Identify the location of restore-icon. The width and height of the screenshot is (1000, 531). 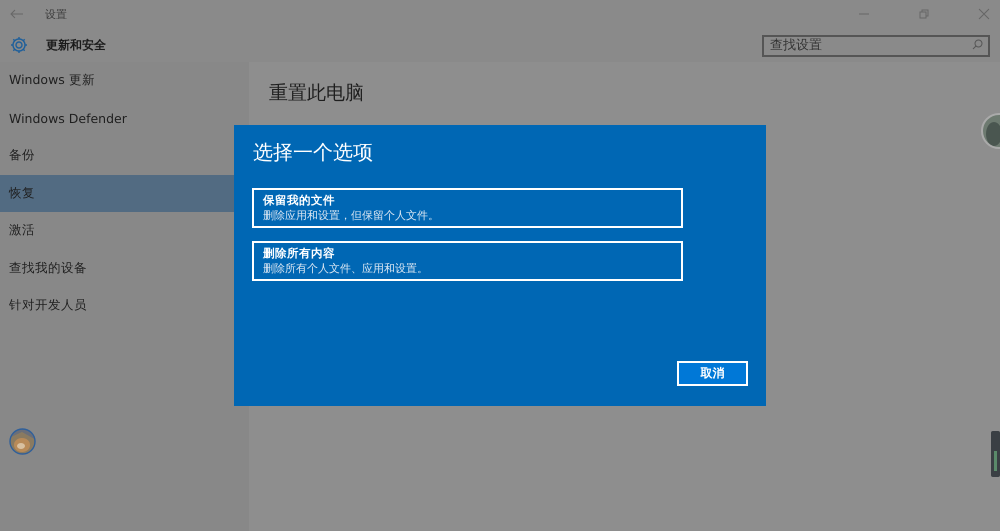
(924, 14).